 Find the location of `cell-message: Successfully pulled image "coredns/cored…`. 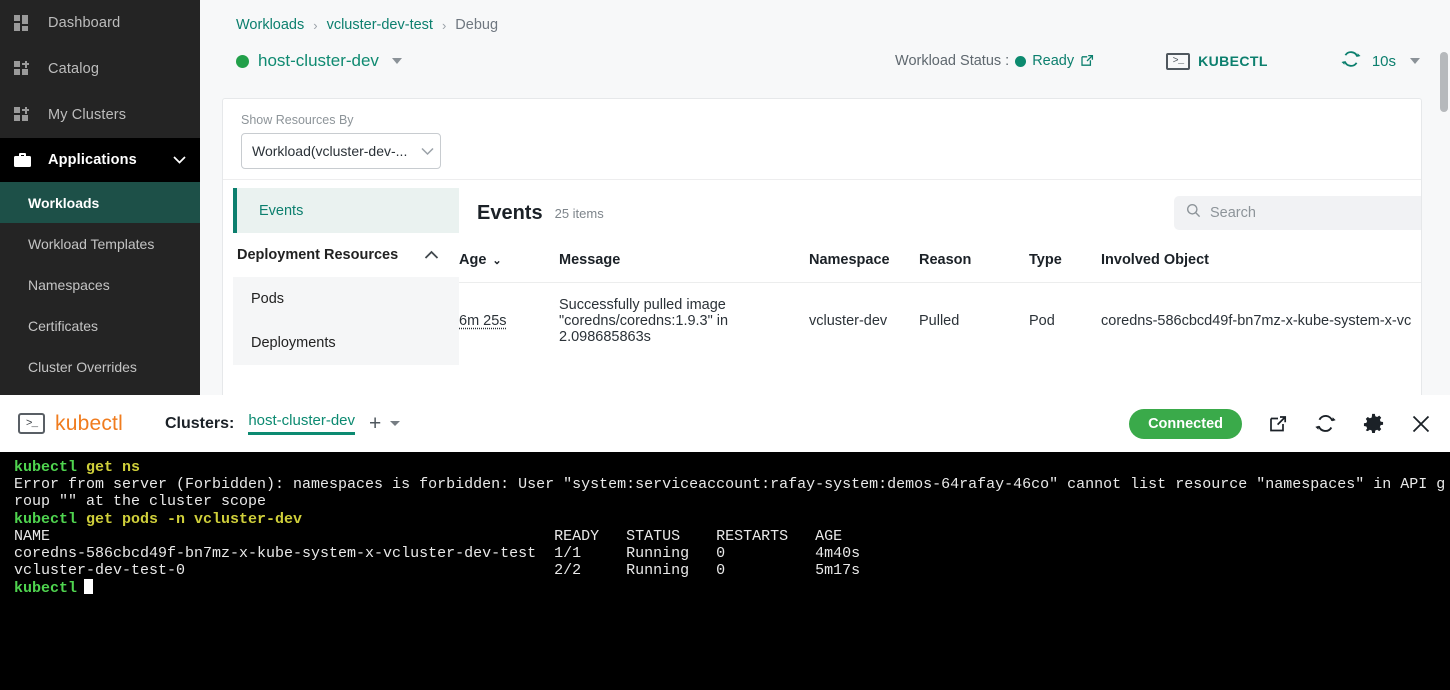

cell-message: Successfully pulled image "coredns/cored… is located at coordinates (684, 320).